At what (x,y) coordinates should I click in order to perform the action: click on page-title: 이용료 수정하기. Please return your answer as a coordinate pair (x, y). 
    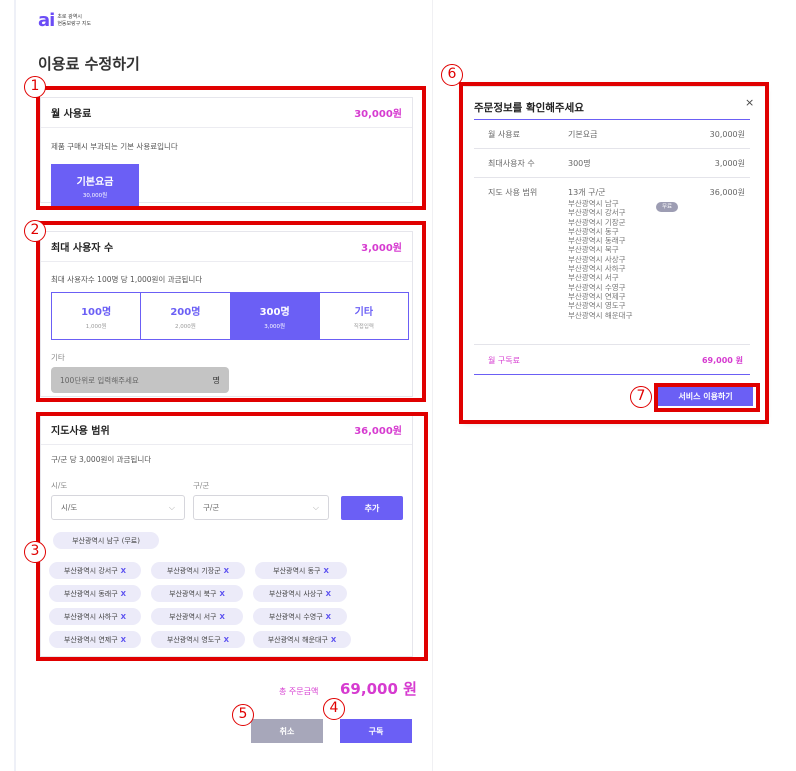
    Looking at the image, I should click on (89, 64).